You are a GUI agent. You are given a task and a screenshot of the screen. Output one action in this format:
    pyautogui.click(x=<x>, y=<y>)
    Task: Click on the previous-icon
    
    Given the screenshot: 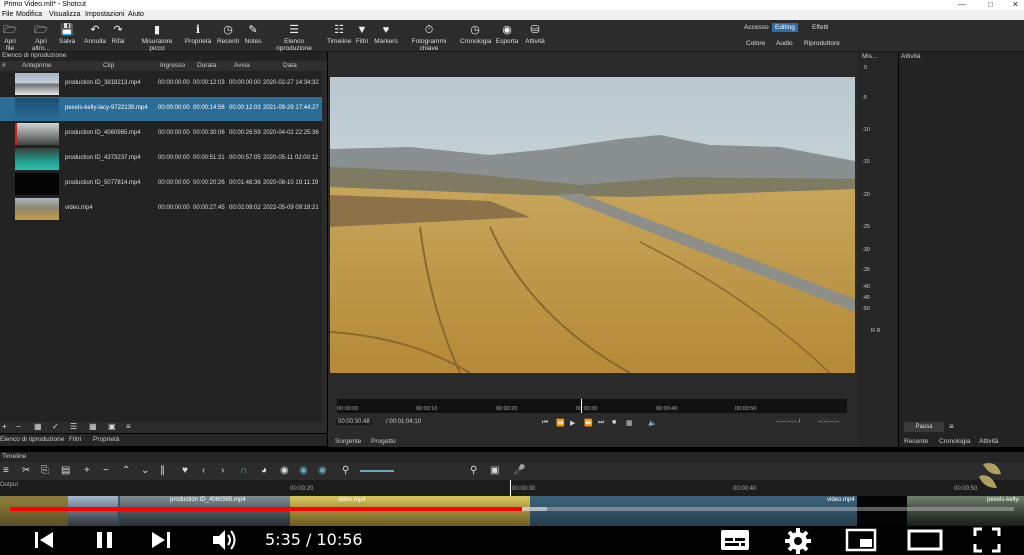 What is the action you would take?
    pyautogui.click(x=44, y=540)
    